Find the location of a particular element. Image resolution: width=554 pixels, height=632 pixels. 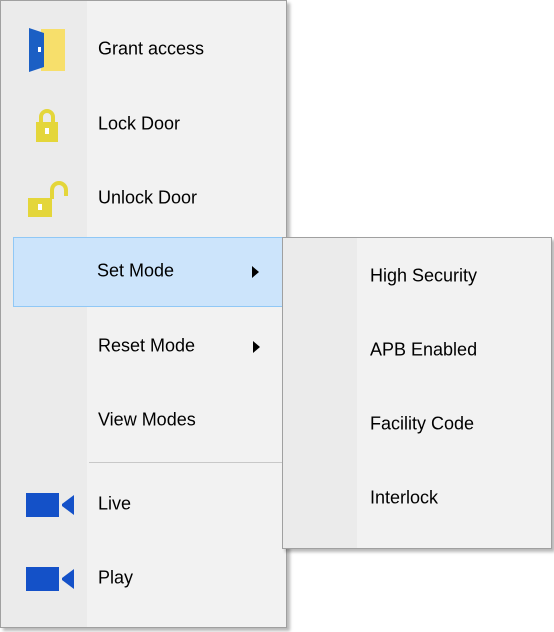

submenu-item-facility-code: Facility Code is located at coordinates (417, 425).